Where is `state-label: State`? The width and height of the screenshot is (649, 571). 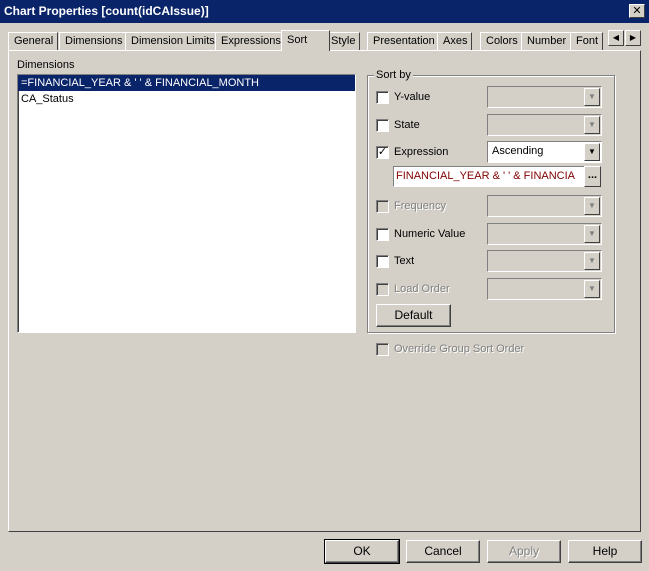 state-label: State is located at coordinates (407, 125).